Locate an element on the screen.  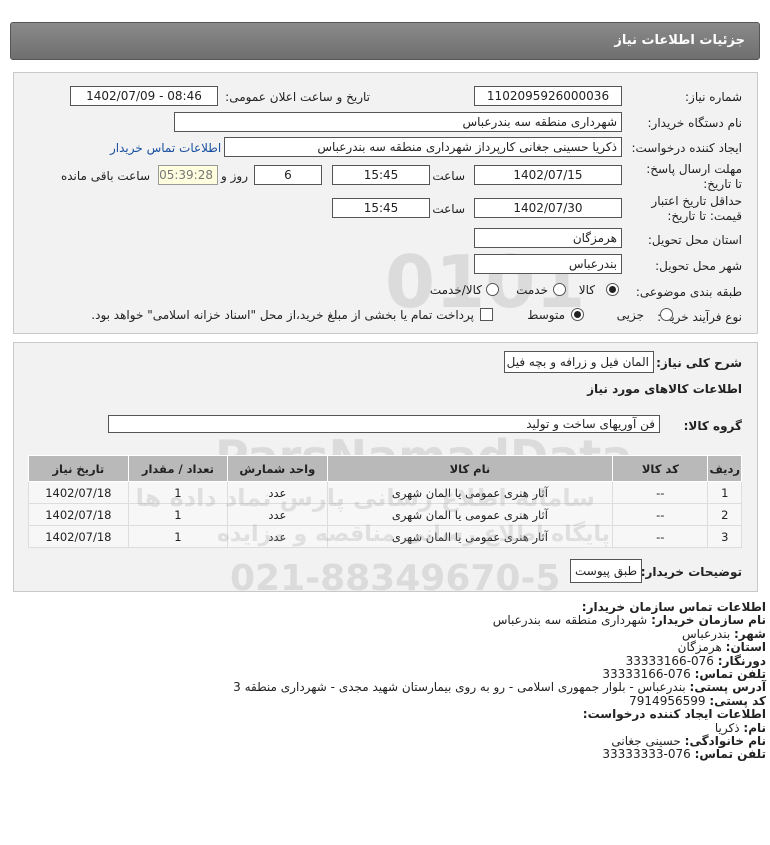
contact-address-label: آدرس پستی: is located at coordinates (727, 687).